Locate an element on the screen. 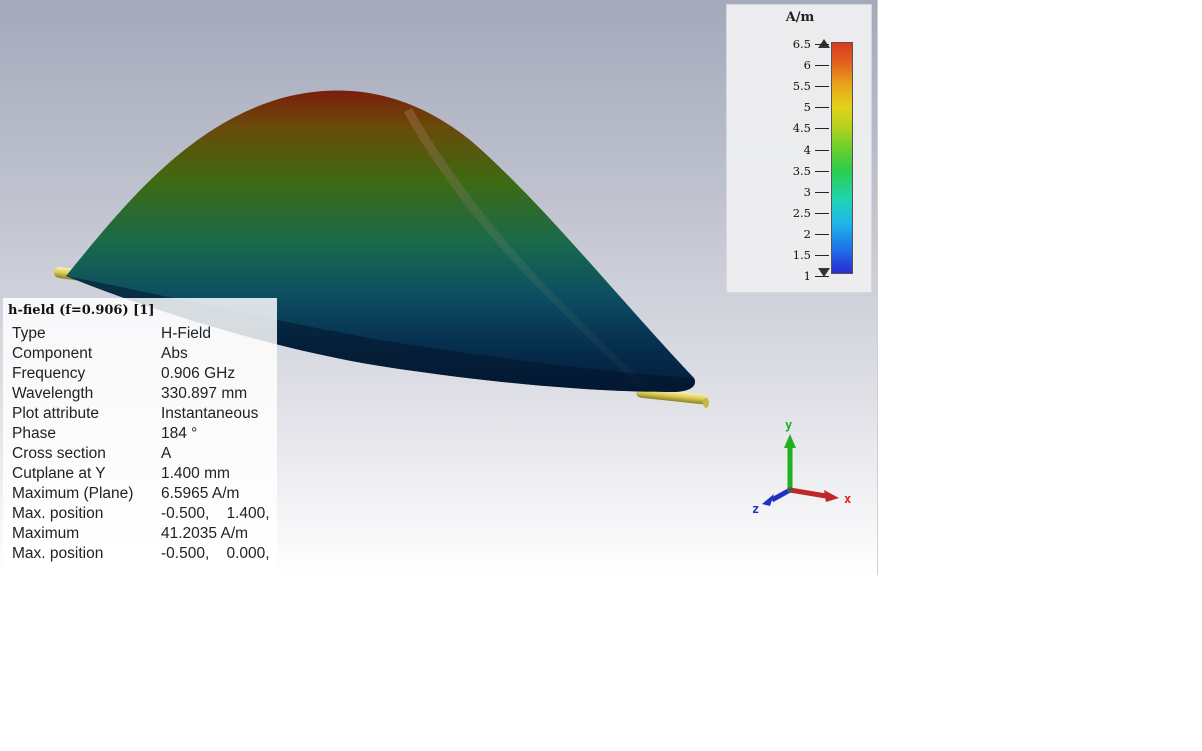  plot-info-key: Component is located at coordinates (52, 353).